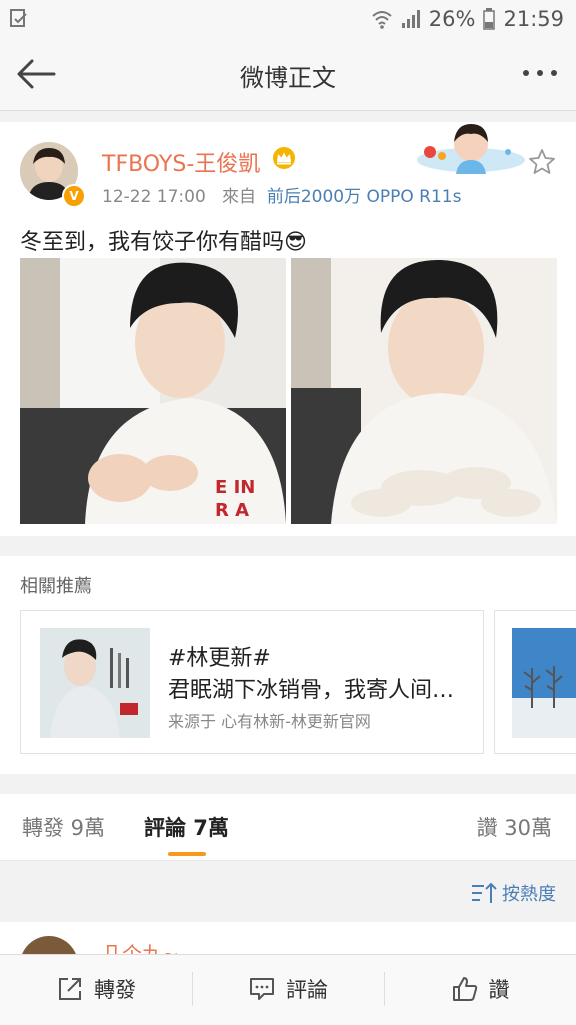 The height and width of the screenshot is (1025, 576). Describe the element at coordinates (410, 19) in the screenshot. I see `signal-icon` at that location.